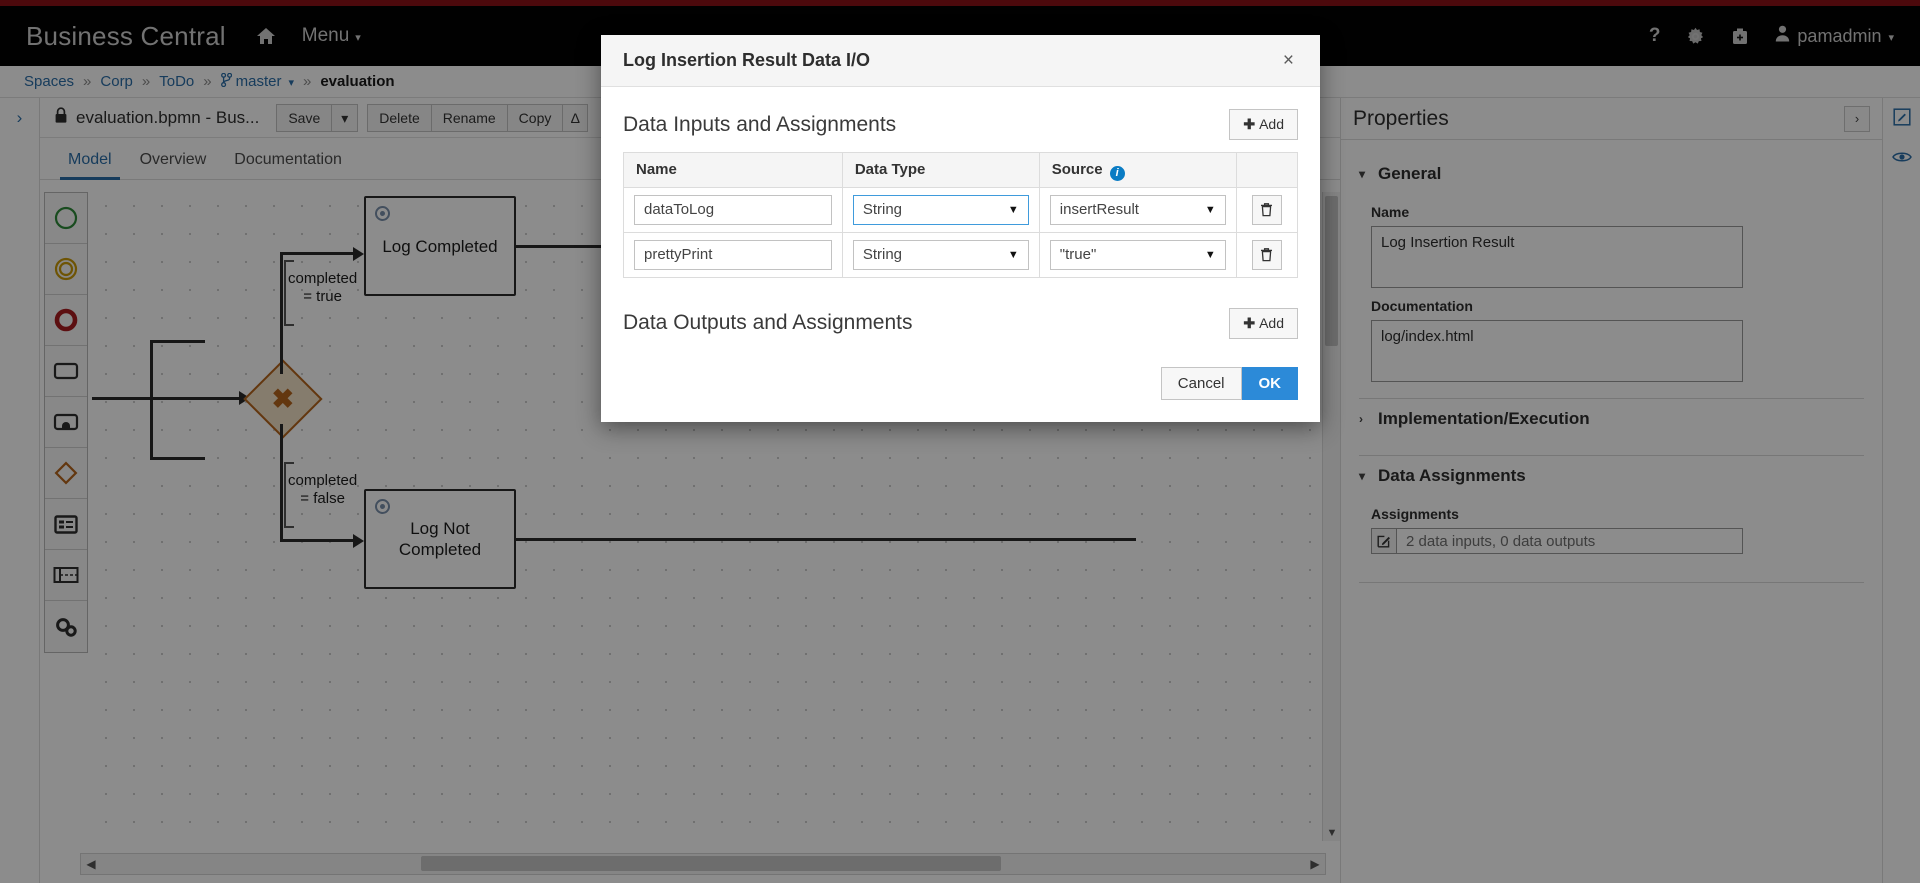 The width and height of the screenshot is (1920, 883). What do you see at coordinates (1288, 60) in the screenshot?
I see `close-icon: ×` at bounding box center [1288, 60].